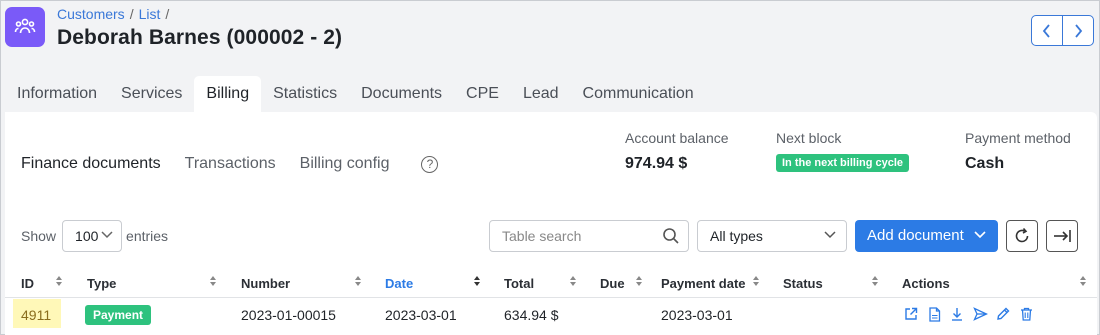  What do you see at coordinates (200, 37) in the screenshot?
I see `page-title: Deborah Barnes (000002 - 2)` at bounding box center [200, 37].